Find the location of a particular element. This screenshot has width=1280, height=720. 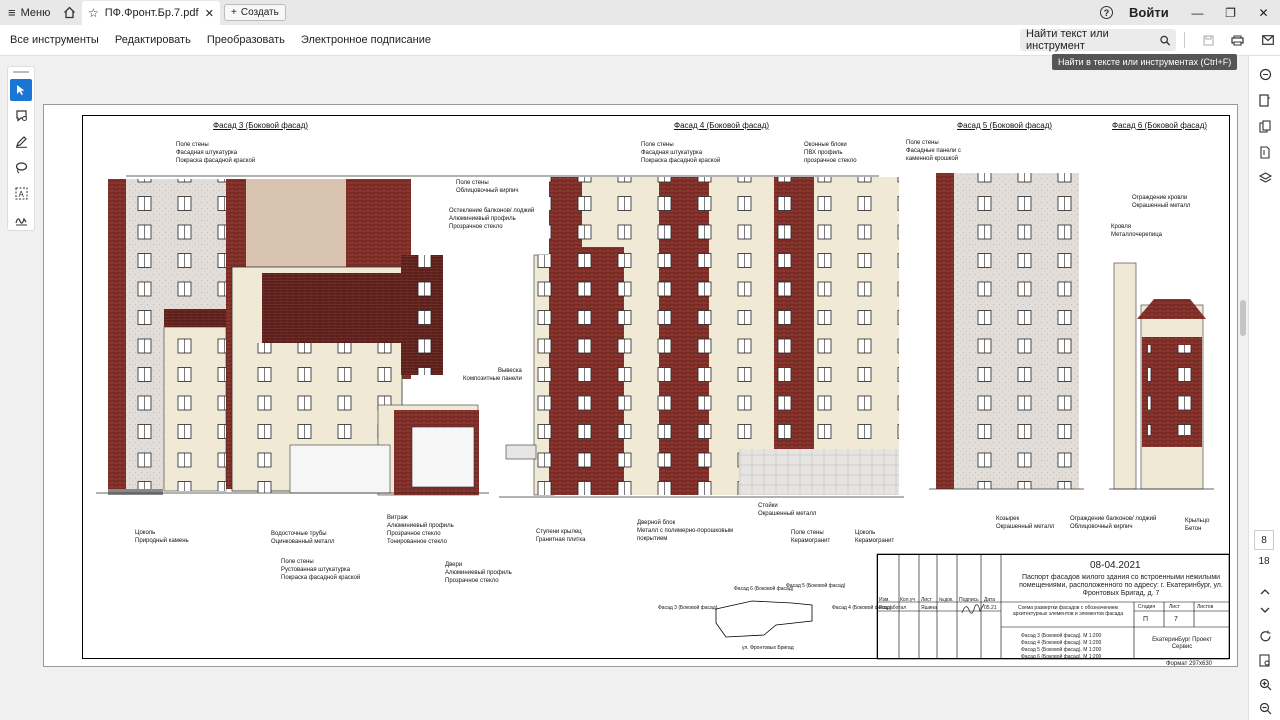

right-tool-panel is located at coordinates (1264, 388).